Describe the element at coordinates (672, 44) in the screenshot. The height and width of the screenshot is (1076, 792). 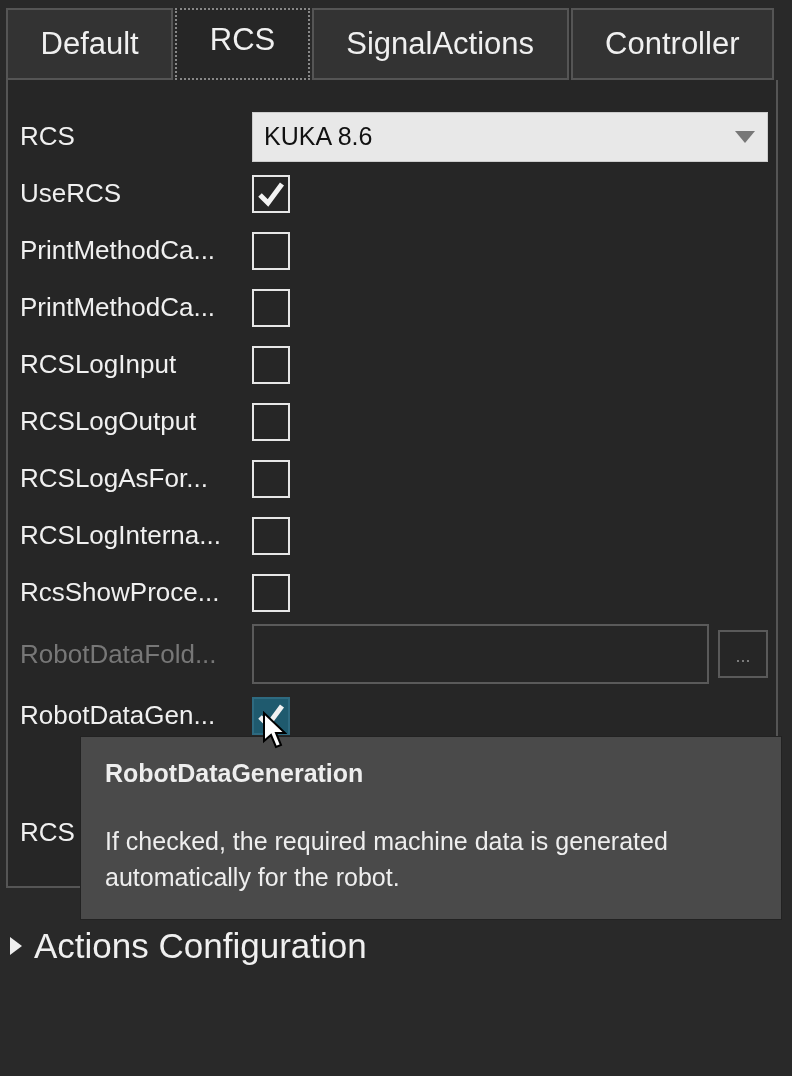
I see `tab: Controller` at that location.